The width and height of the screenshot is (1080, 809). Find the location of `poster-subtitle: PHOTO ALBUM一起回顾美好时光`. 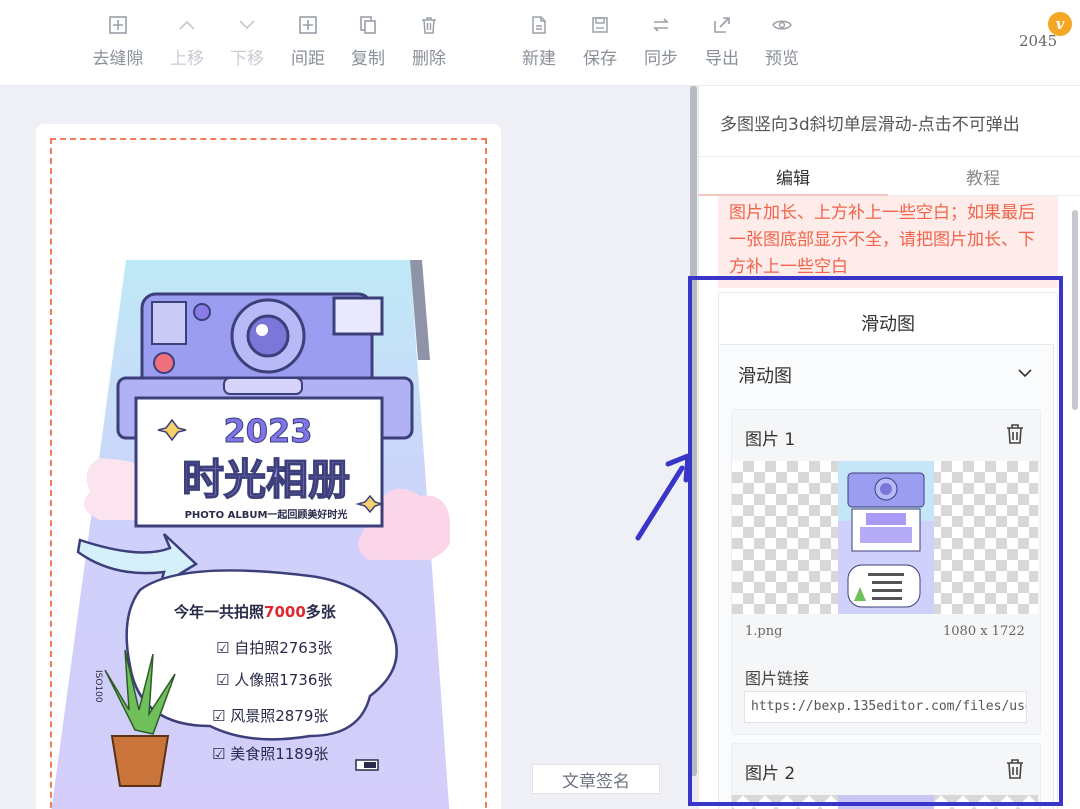

poster-subtitle: PHOTO ALBUM一起回顾美好时光 is located at coordinates (266, 514).